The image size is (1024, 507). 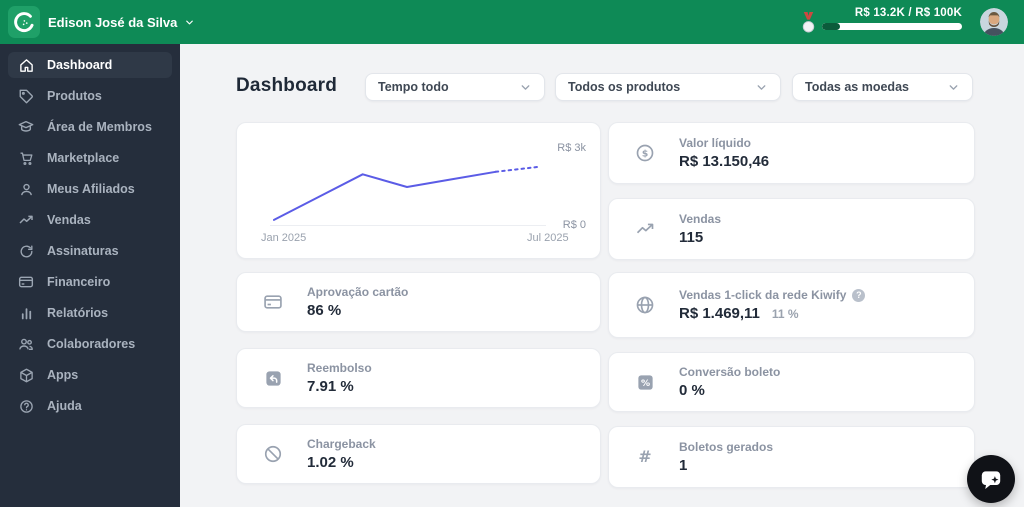 I want to click on sidebar-item-apps: Apps, so click(x=90, y=375).